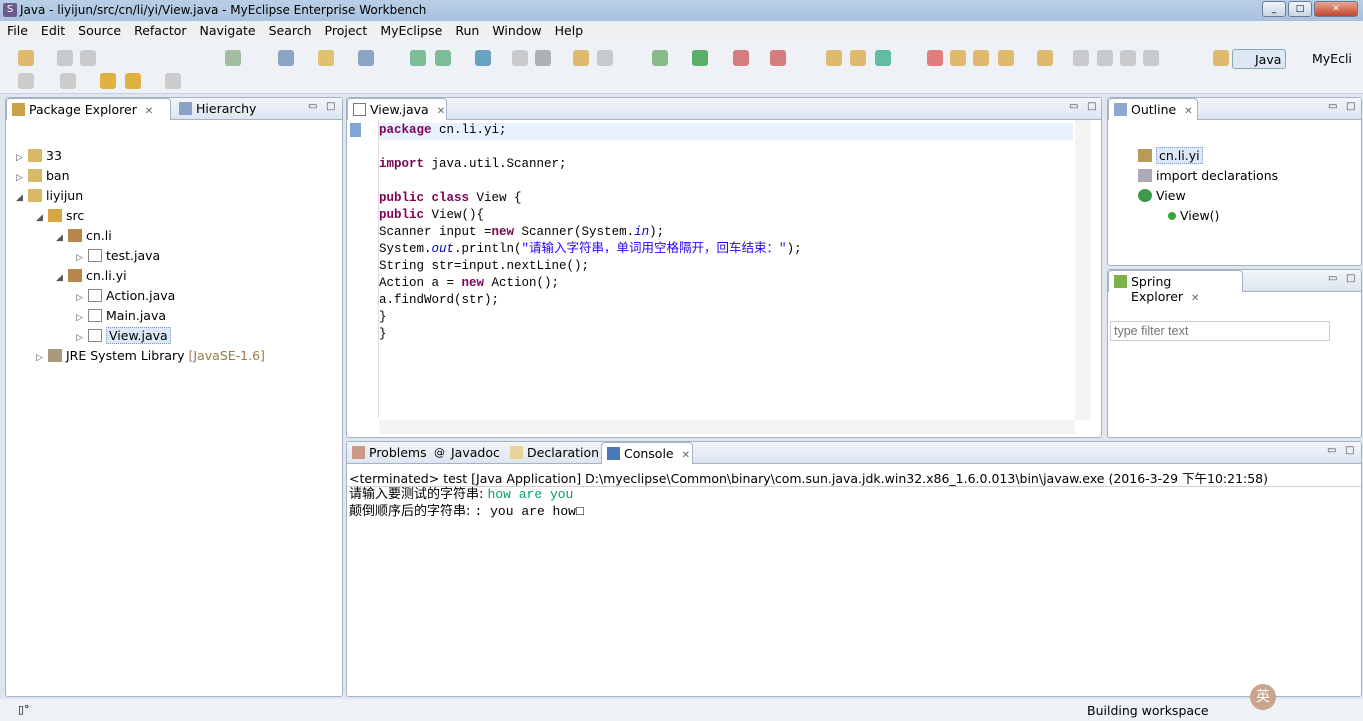 This screenshot has width=1363, height=721. I want to click on vertical-scrollbar, so click(1083, 270).